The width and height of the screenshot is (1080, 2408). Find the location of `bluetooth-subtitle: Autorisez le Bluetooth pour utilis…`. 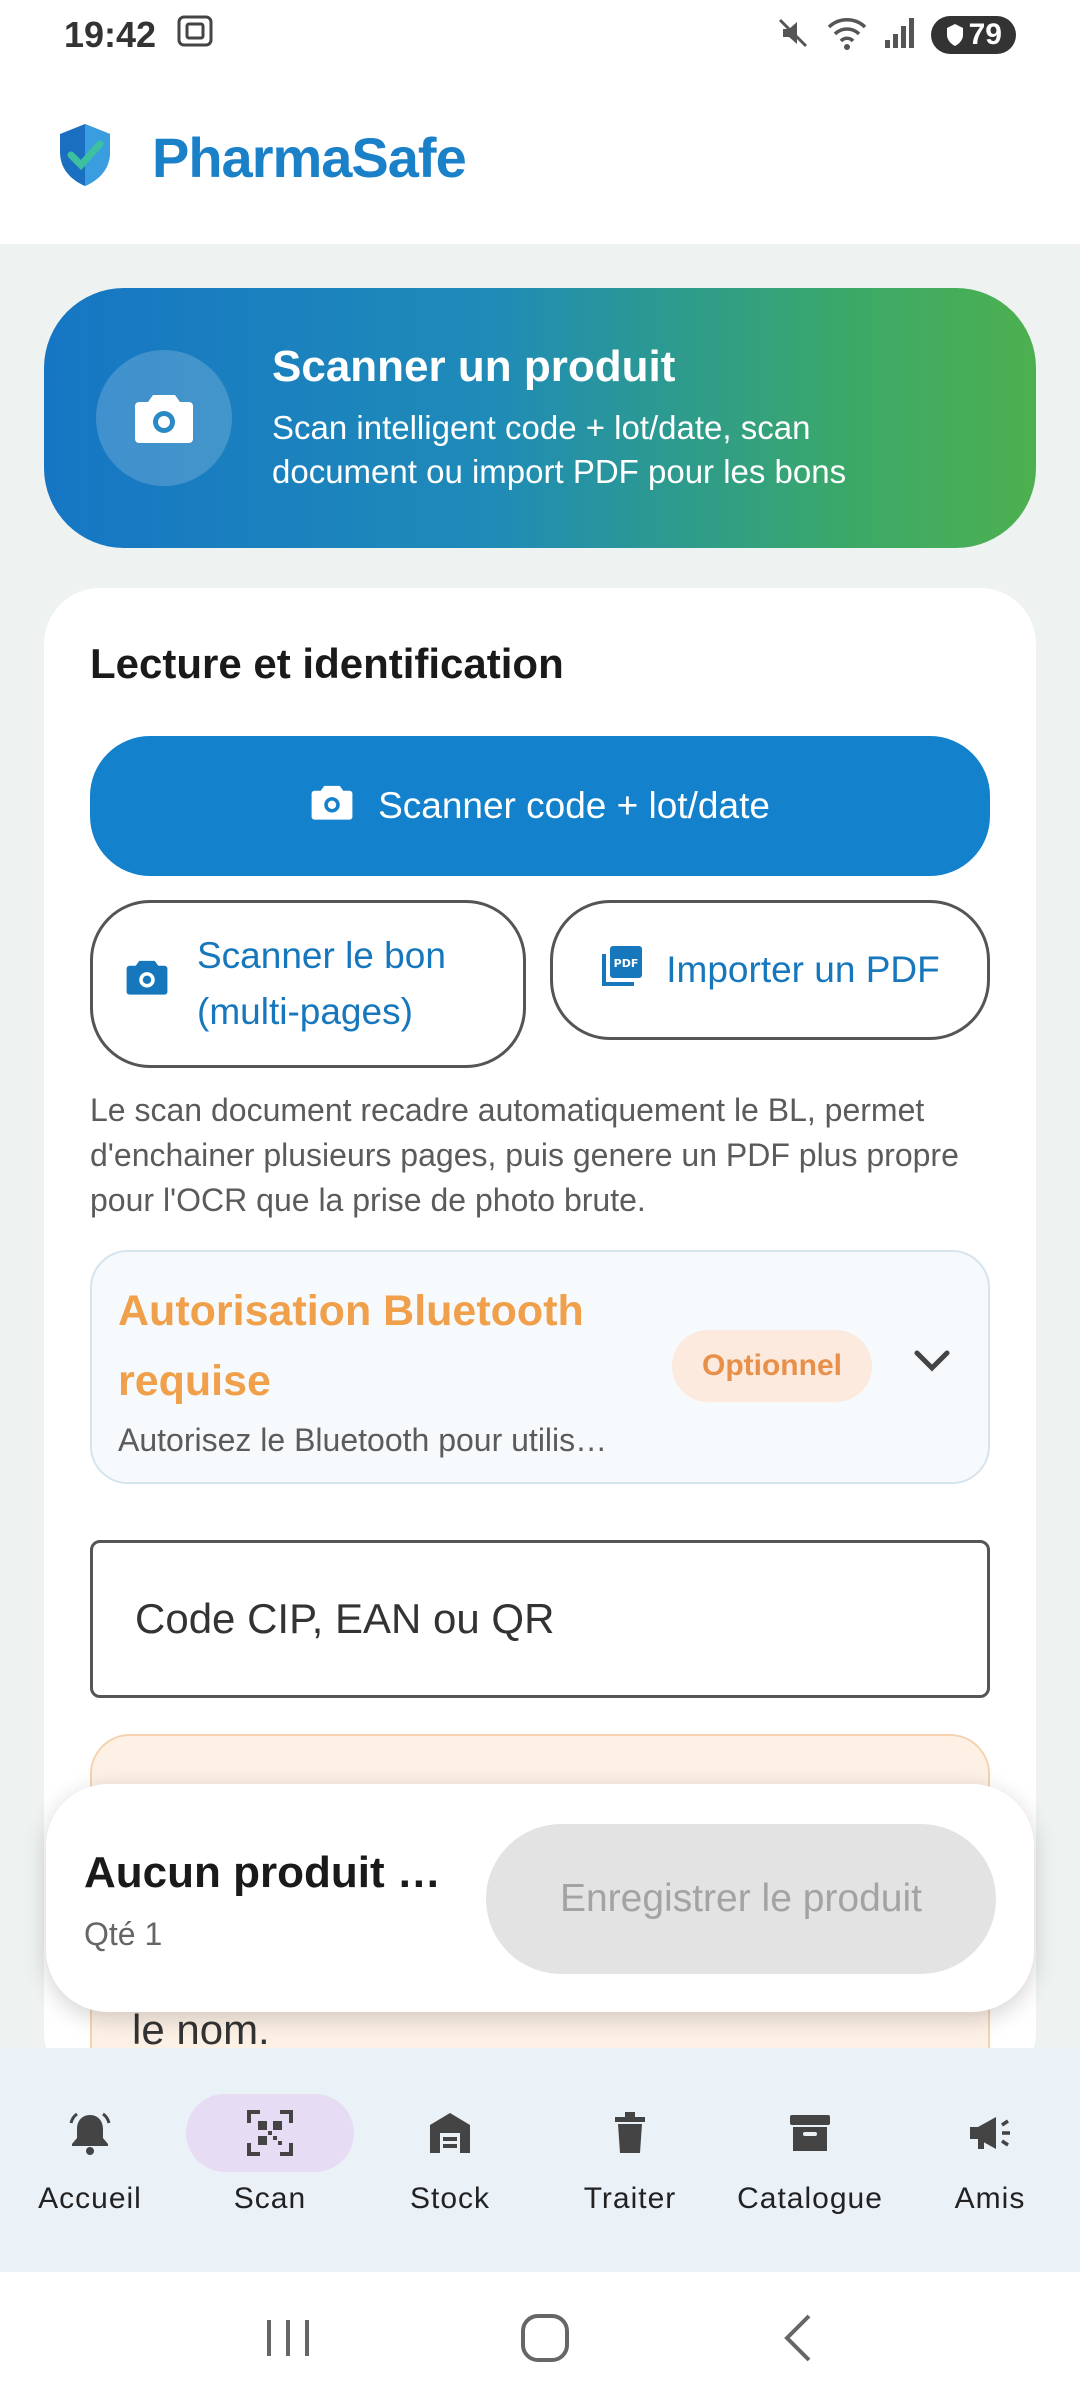

bluetooth-subtitle: Autorisez le Bluetooth pour utilis… is located at coordinates (363, 1440).